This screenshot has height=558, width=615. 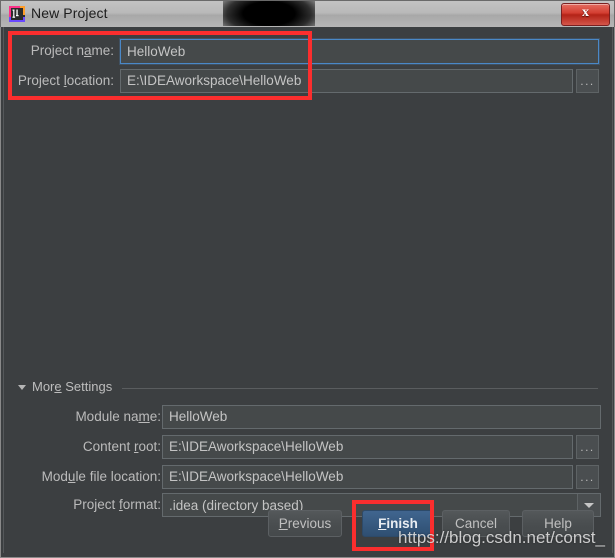 What do you see at coordinates (360, 388) in the screenshot?
I see `group-separator` at bounding box center [360, 388].